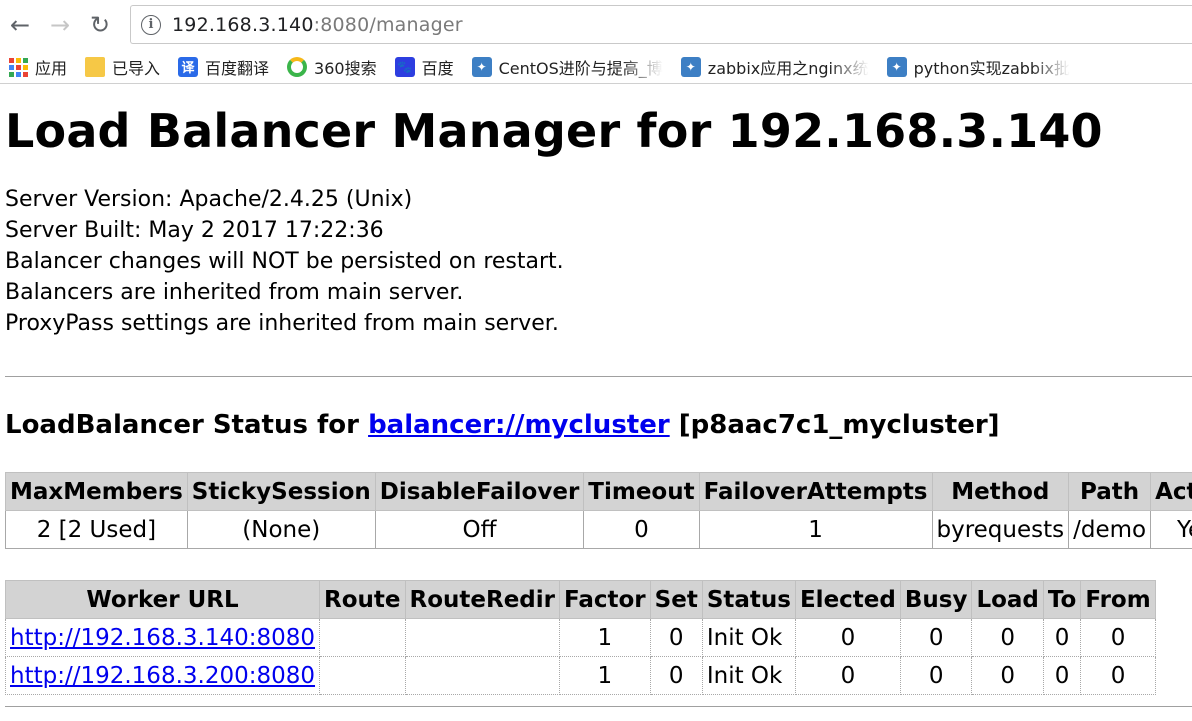 This screenshot has width=1192, height=721. I want to click on back-icon: ←, so click(20, 25).